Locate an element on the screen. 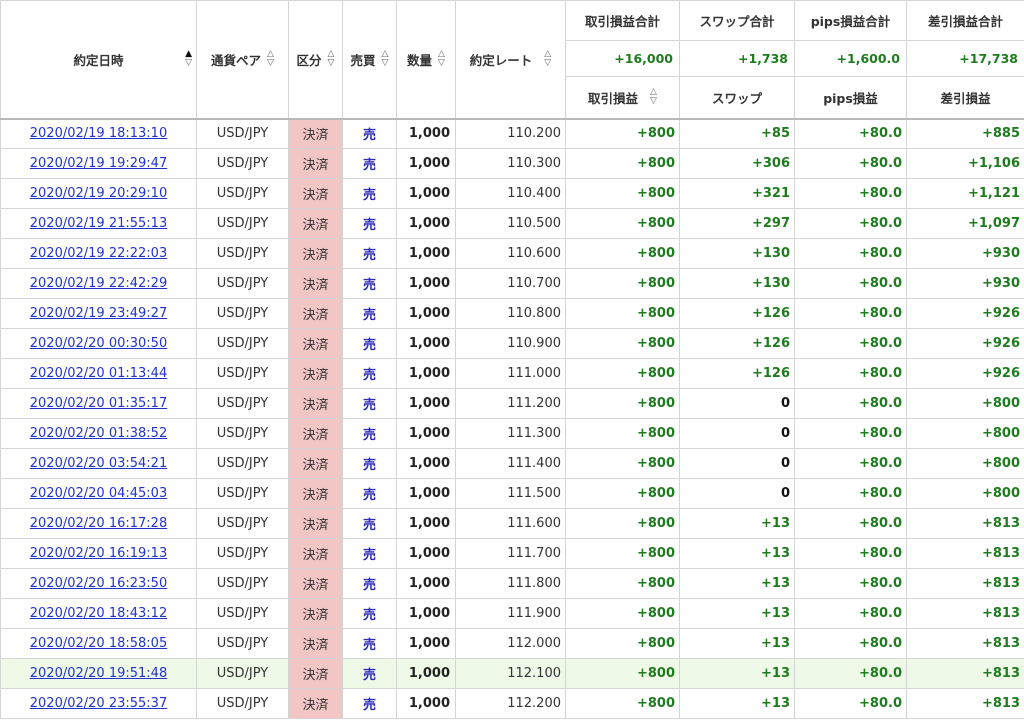 The height and width of the screenshot is (722, 1024). date-cell: 2020/02/19 19:29:47 is located at coordinates (98, 163).